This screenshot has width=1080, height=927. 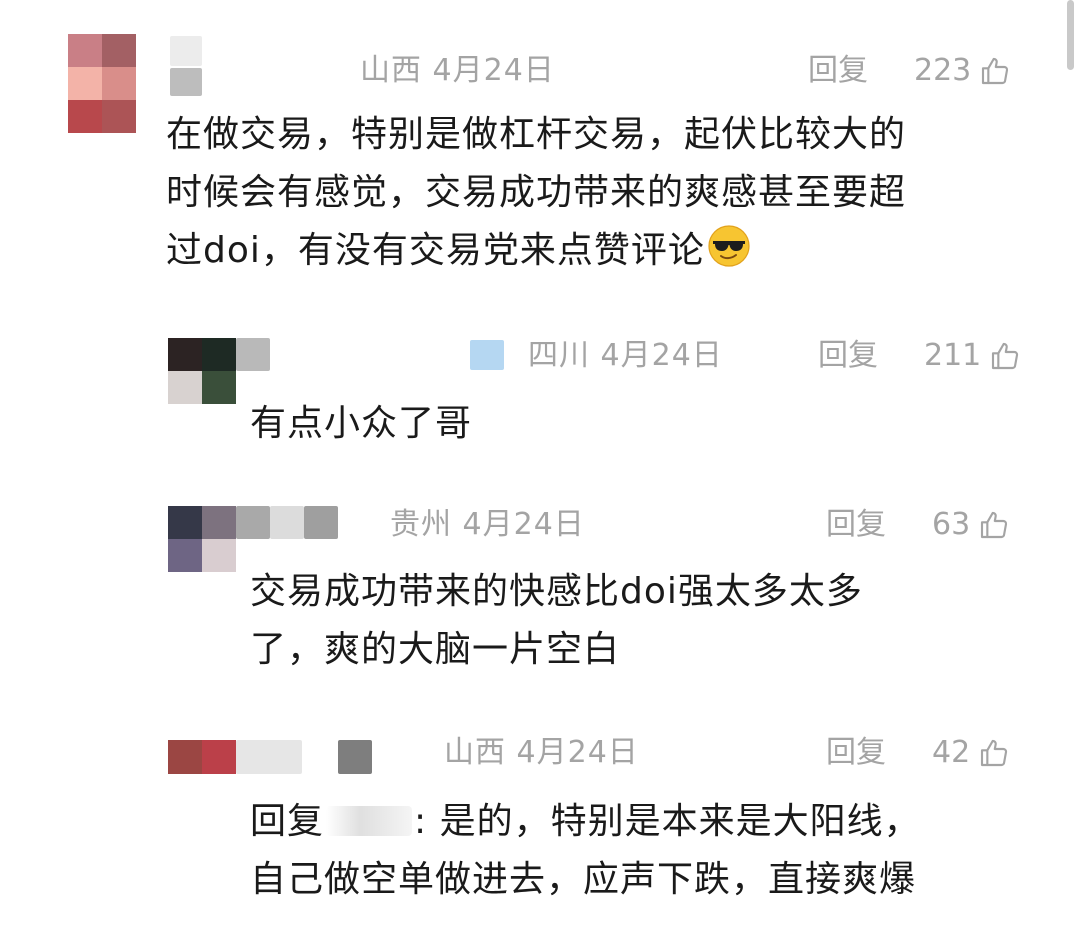 What do you see at coordinates (361, 423) in the screenshot?
I see `comment-body: 有点小众了哥` at bounding box center [361, 423].